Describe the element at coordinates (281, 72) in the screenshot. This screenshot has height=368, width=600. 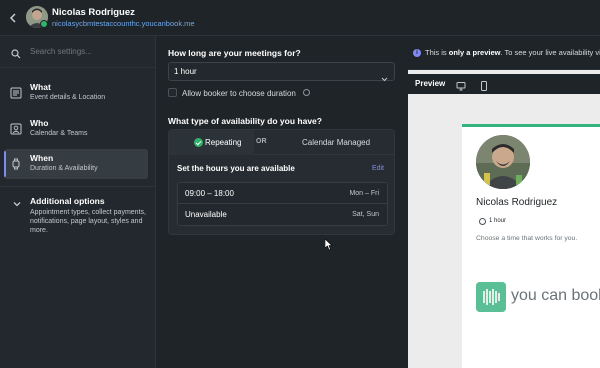
I see `duration-select: 1 hour` at that location.